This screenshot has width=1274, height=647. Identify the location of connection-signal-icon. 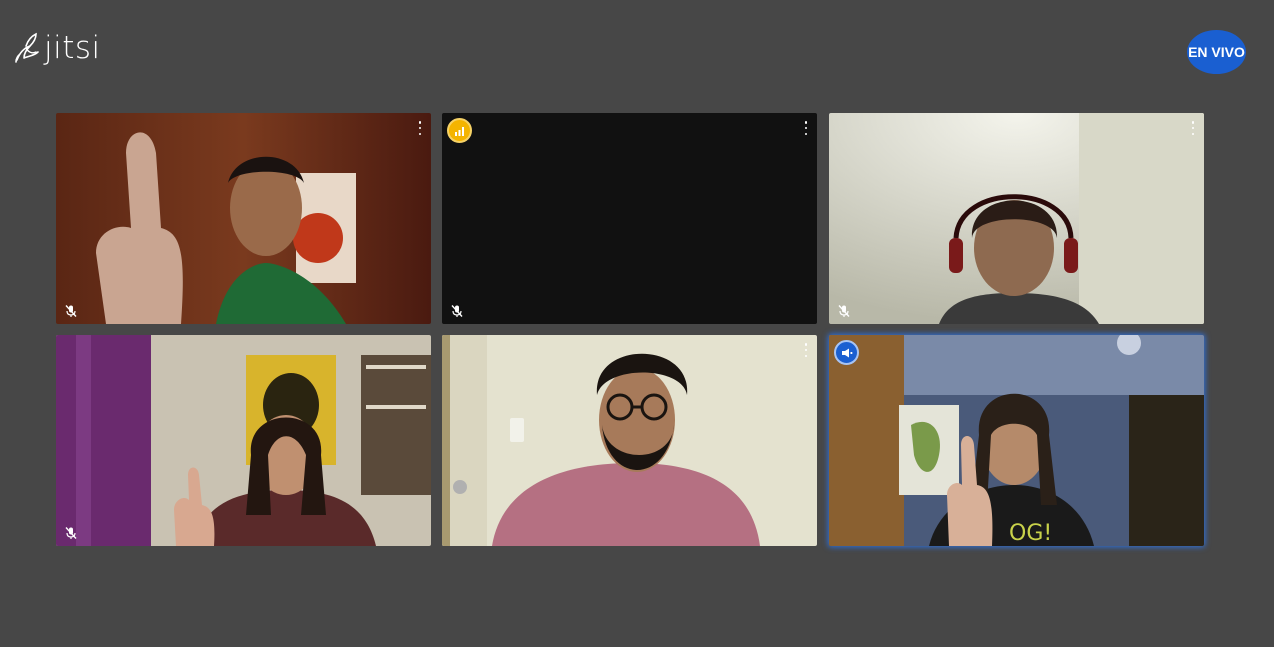
(459, 130).